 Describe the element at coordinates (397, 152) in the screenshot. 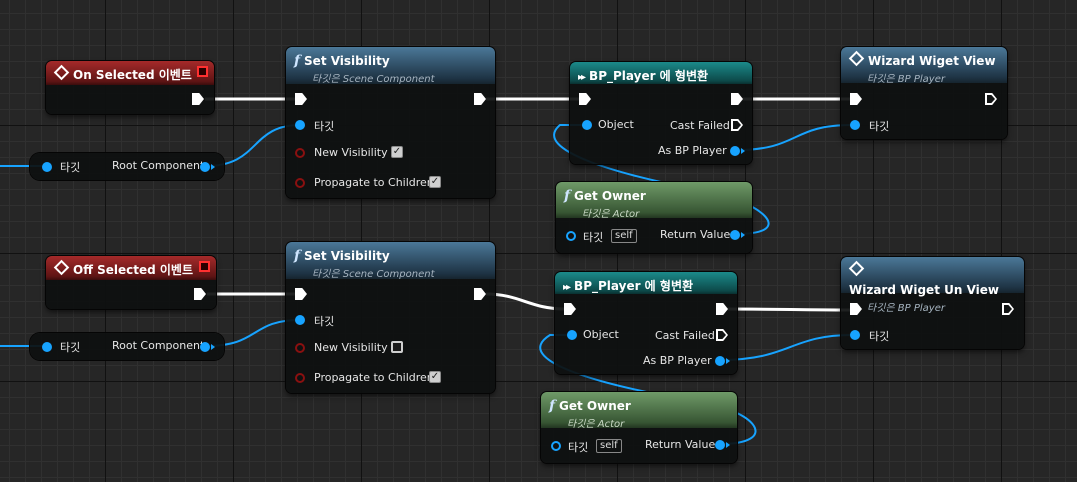

I see `new-visibility-checkbox: ✓` at that location.